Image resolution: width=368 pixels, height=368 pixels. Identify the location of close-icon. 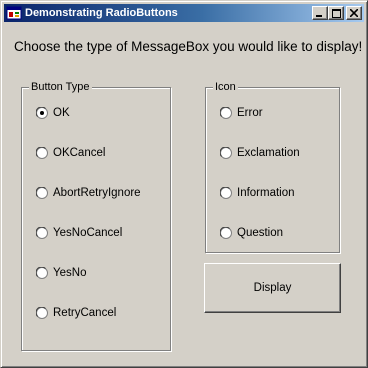
(354, 13).